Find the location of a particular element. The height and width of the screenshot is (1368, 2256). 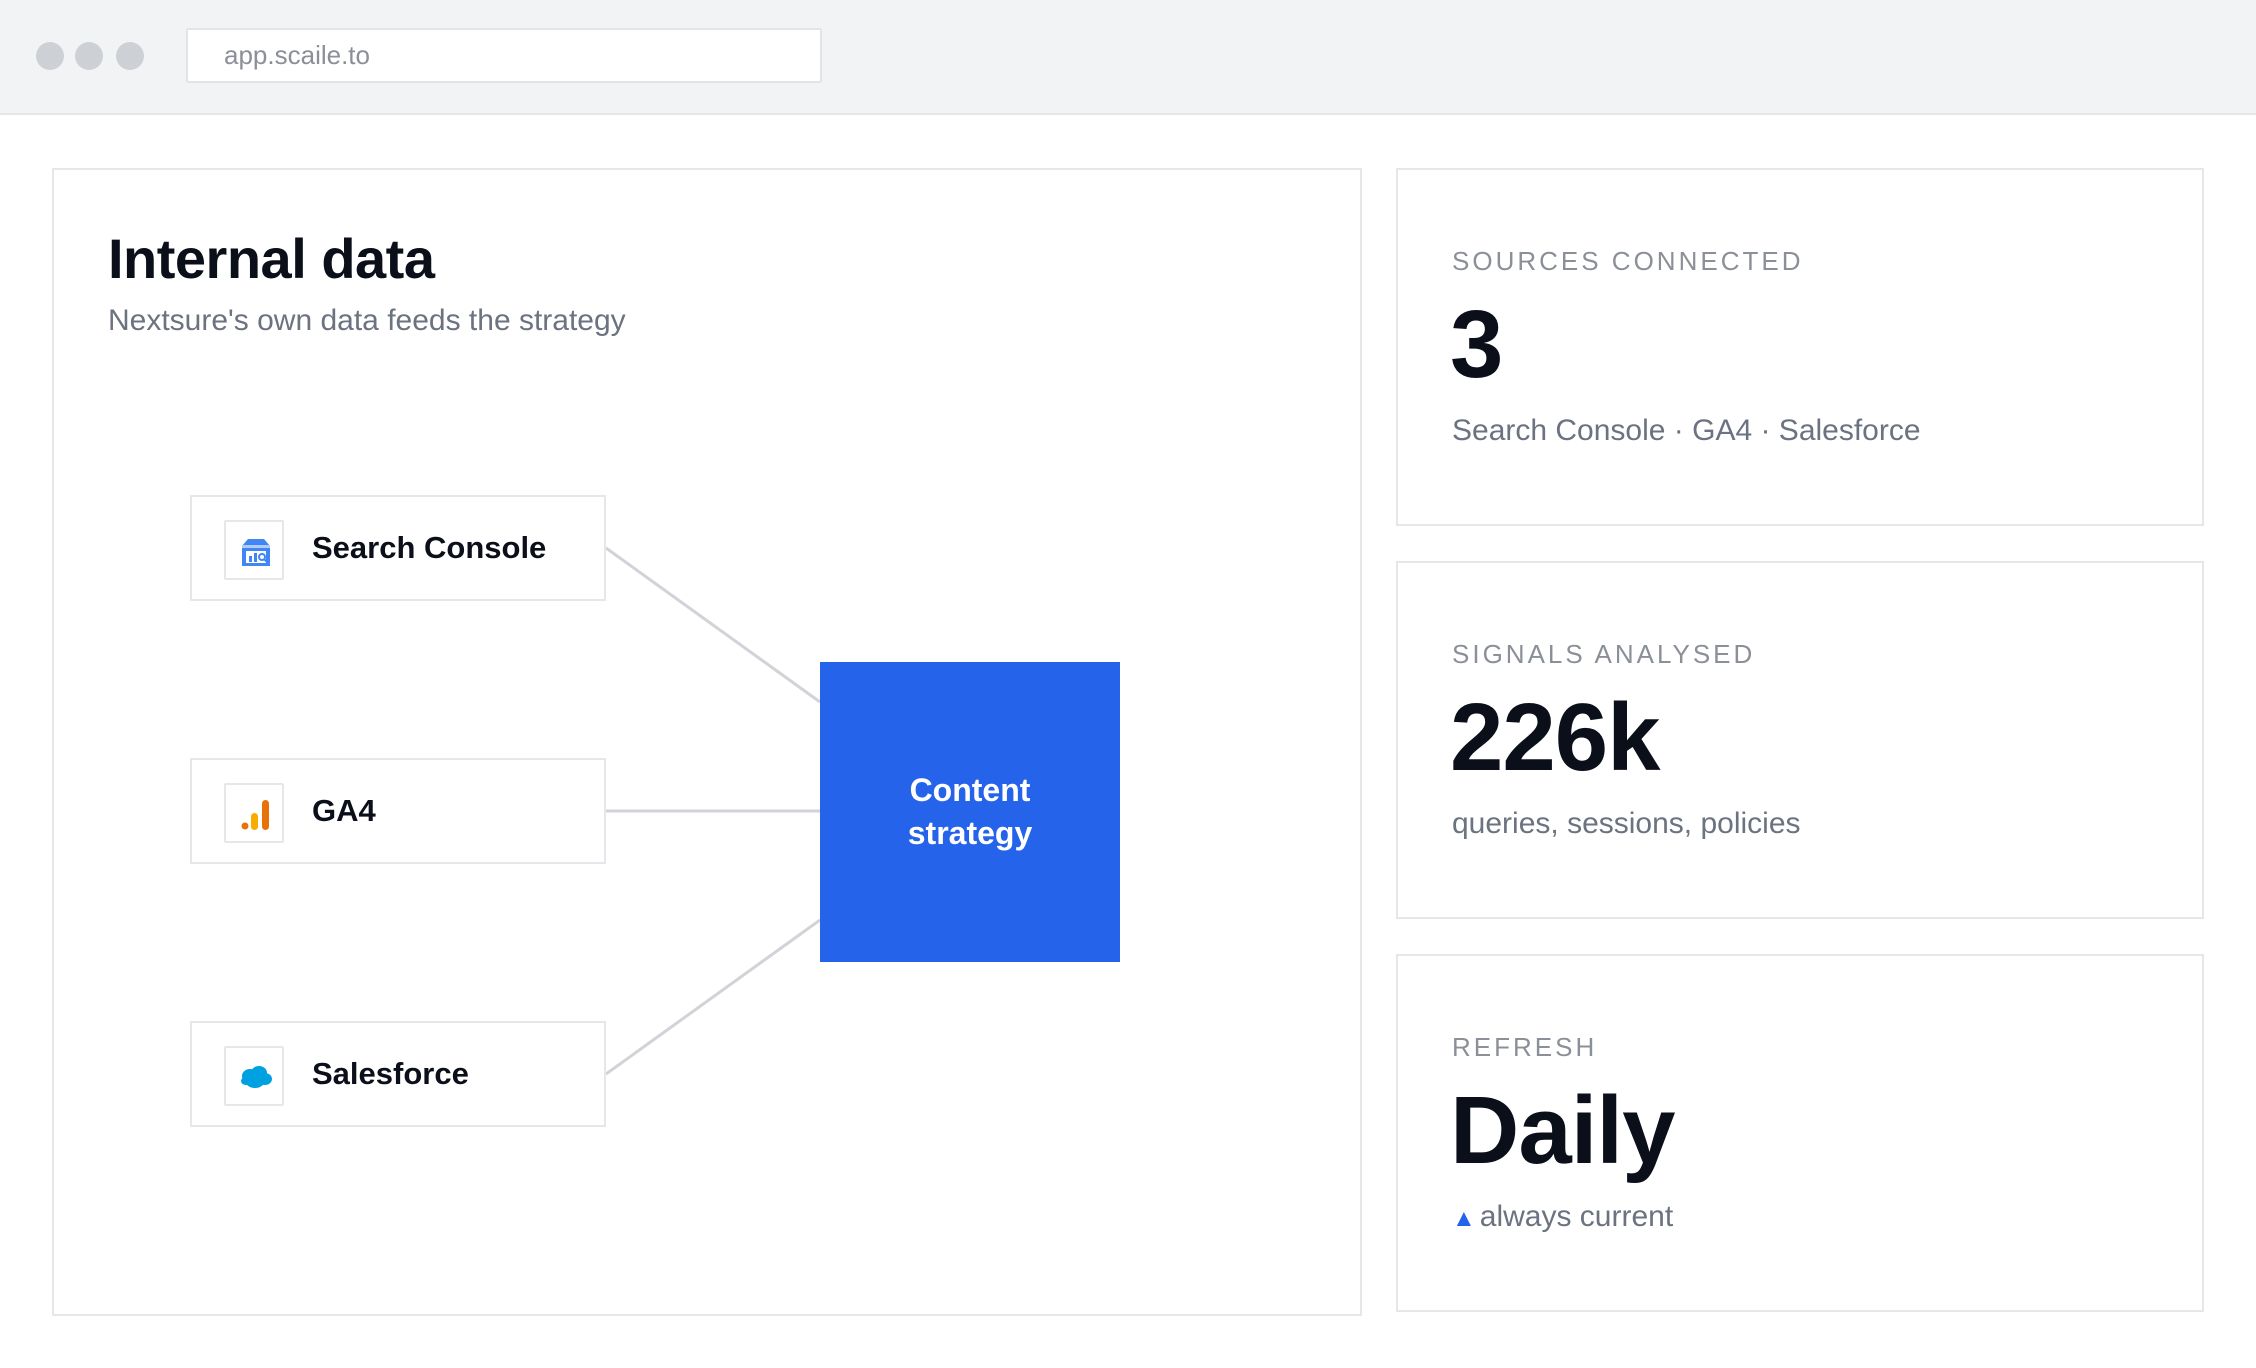

stat-note: queries, sessions, policies is located at coordinates (1626, 823).